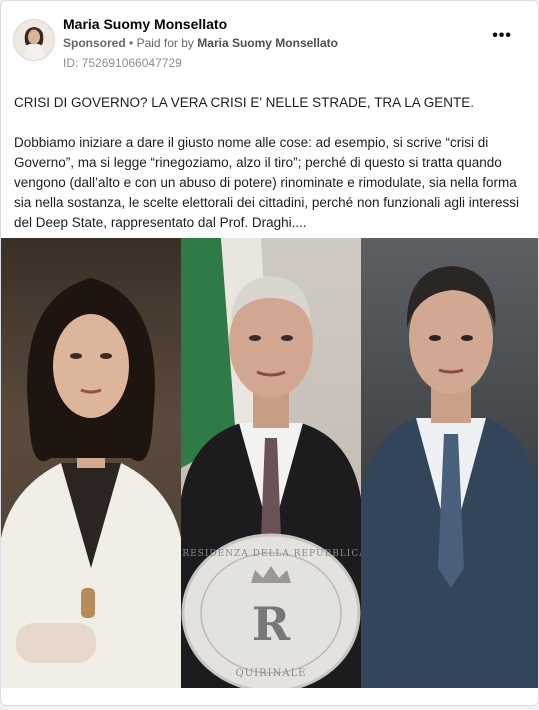 This screenshot has height=710, width=539. Describe the element at coordinates (271, 673) in the screenshot. I see `seal-text-bottom: QUIRINALE` at that location.